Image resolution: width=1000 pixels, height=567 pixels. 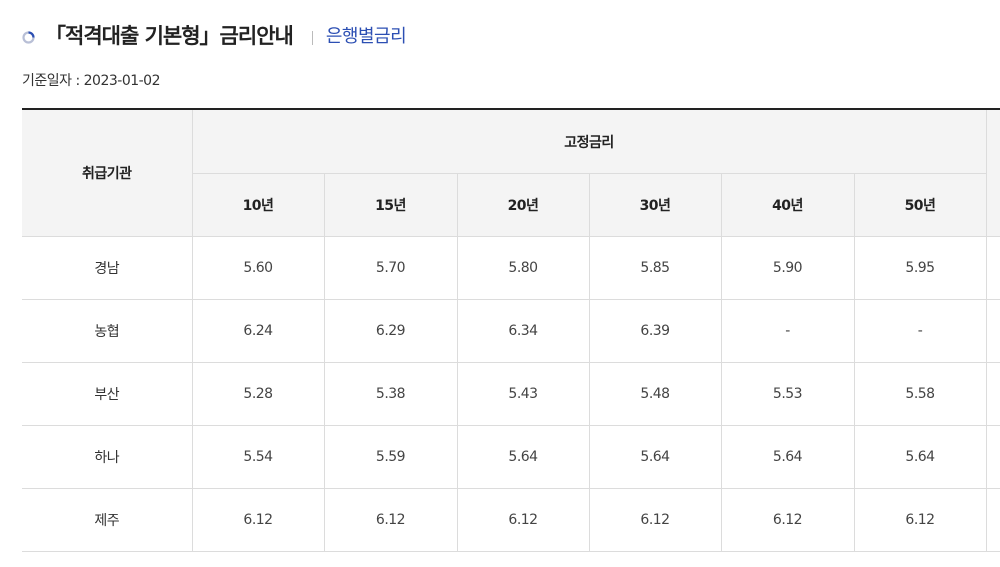 What do you see at coordinates (788, 205) in the screenshot?
I see `term-header: 40년` at bounding box center [788, 205].